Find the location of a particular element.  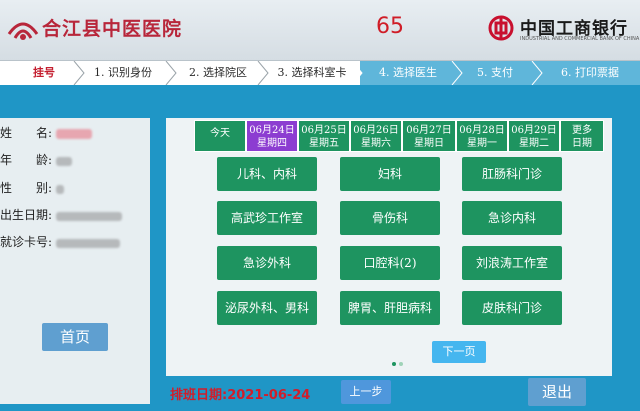

hospital-name: 合江县中医医院 is located at coordinates (112, 29).